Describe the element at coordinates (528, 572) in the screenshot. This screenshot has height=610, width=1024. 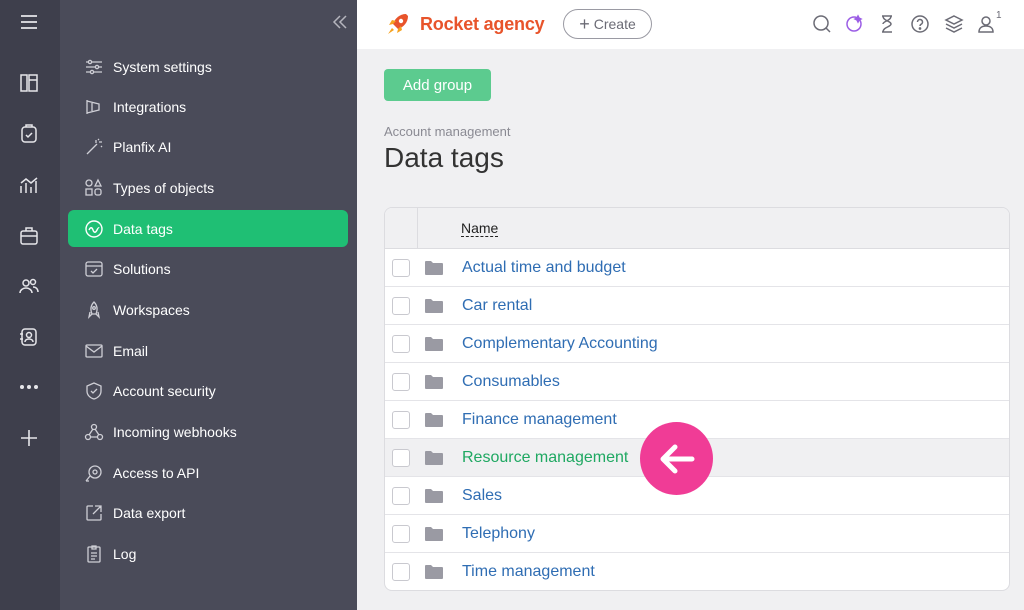
I see `tag-group-link: Time management` at that location.